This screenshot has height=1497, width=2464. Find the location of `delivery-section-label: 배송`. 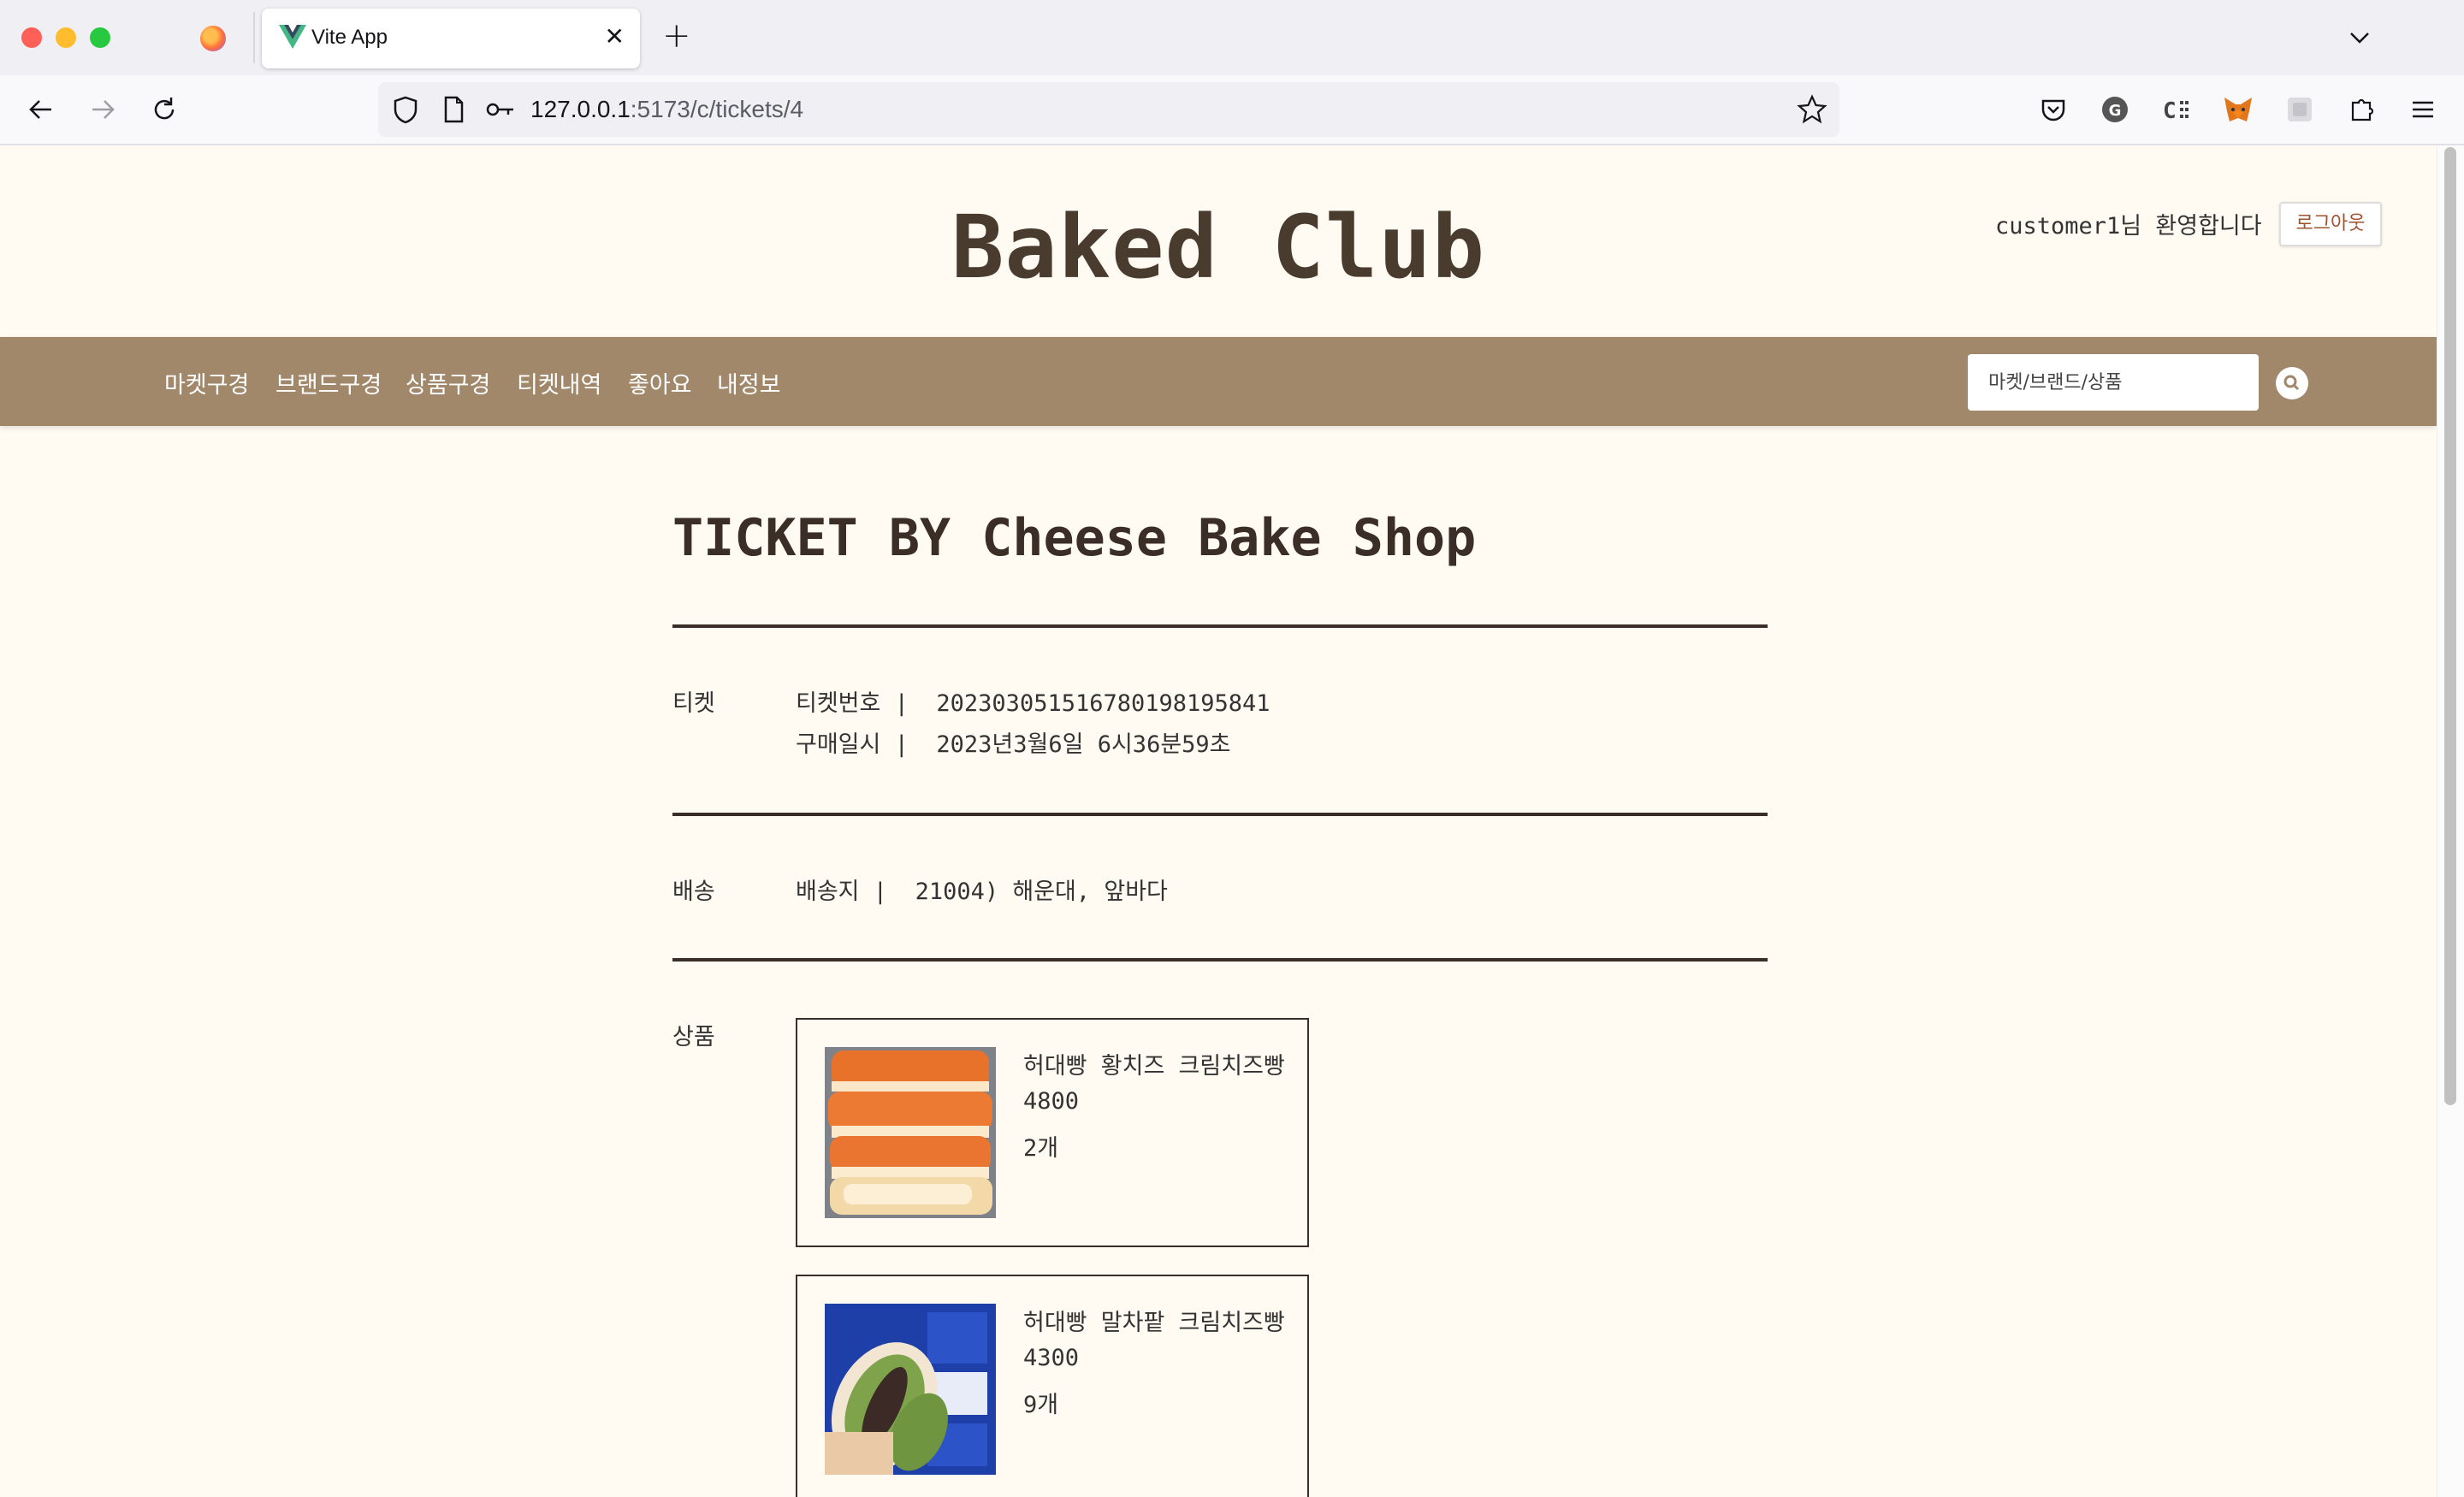

delivery-section-label: 배송 is located at coordinates (693, 892).